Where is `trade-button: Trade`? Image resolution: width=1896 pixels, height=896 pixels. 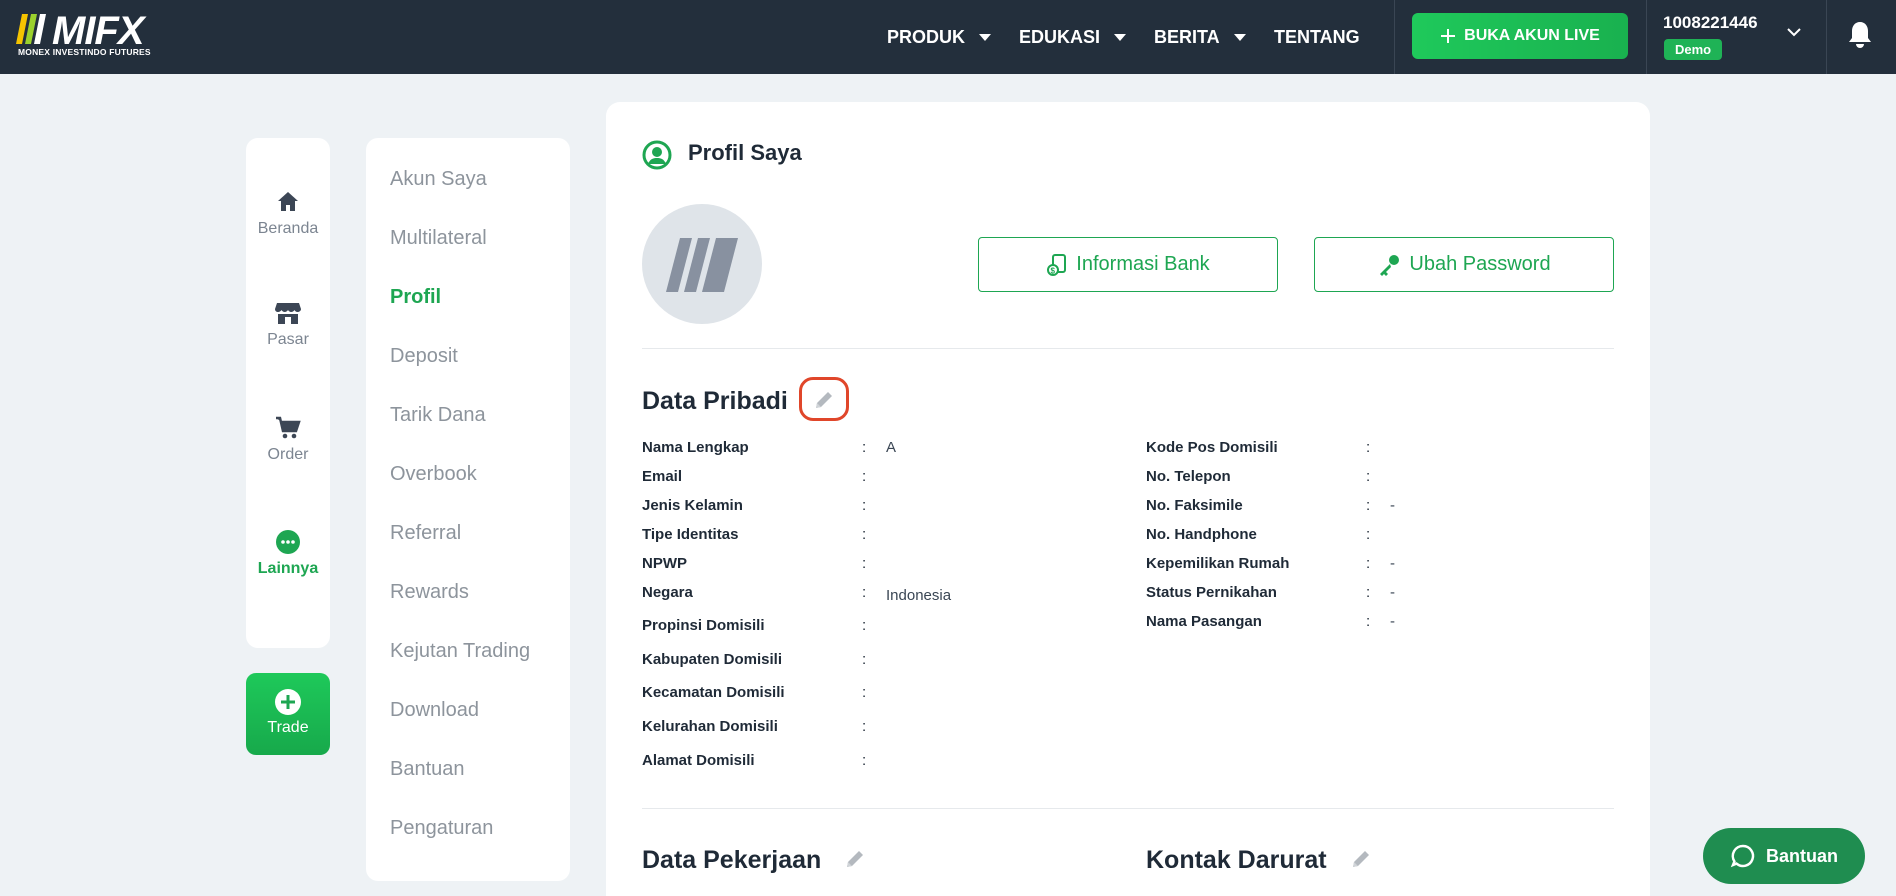
trade-button: Trade is located at coordinates (288, 714).